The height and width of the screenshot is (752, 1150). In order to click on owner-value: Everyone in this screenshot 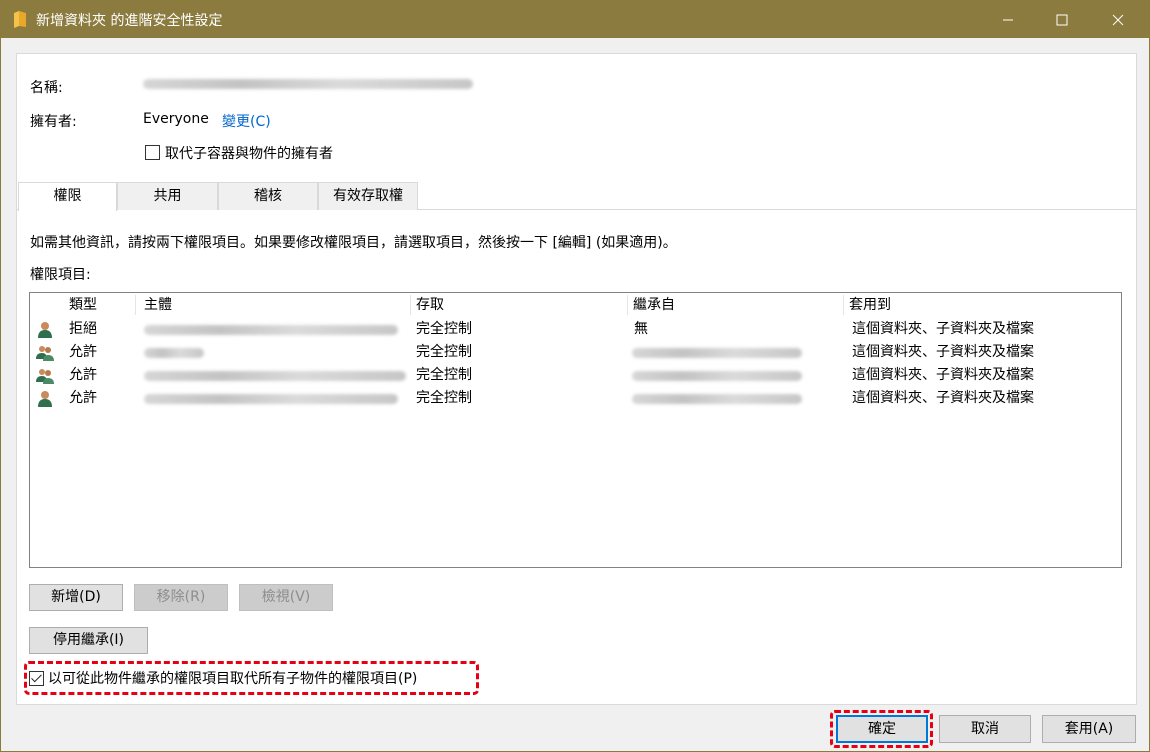, I will do `click(176, 119)`.